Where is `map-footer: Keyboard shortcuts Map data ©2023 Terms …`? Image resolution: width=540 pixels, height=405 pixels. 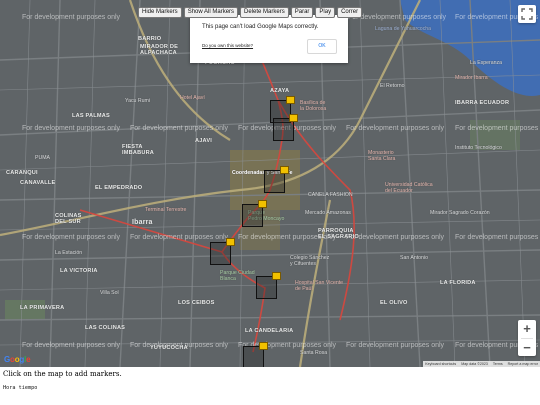 map-footer: Keyboard shortcuts Map data ©2023 Terms … is located at coordinates (481, 364).